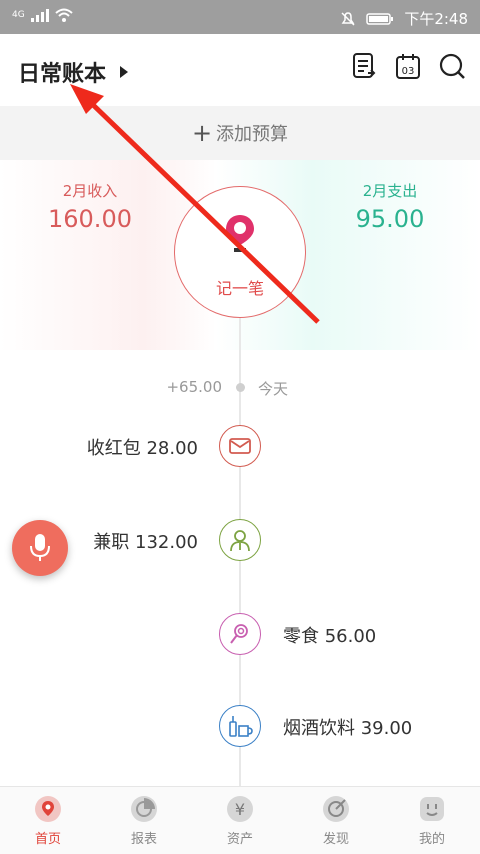  I want to click on battery-icon, so click(380, 18).